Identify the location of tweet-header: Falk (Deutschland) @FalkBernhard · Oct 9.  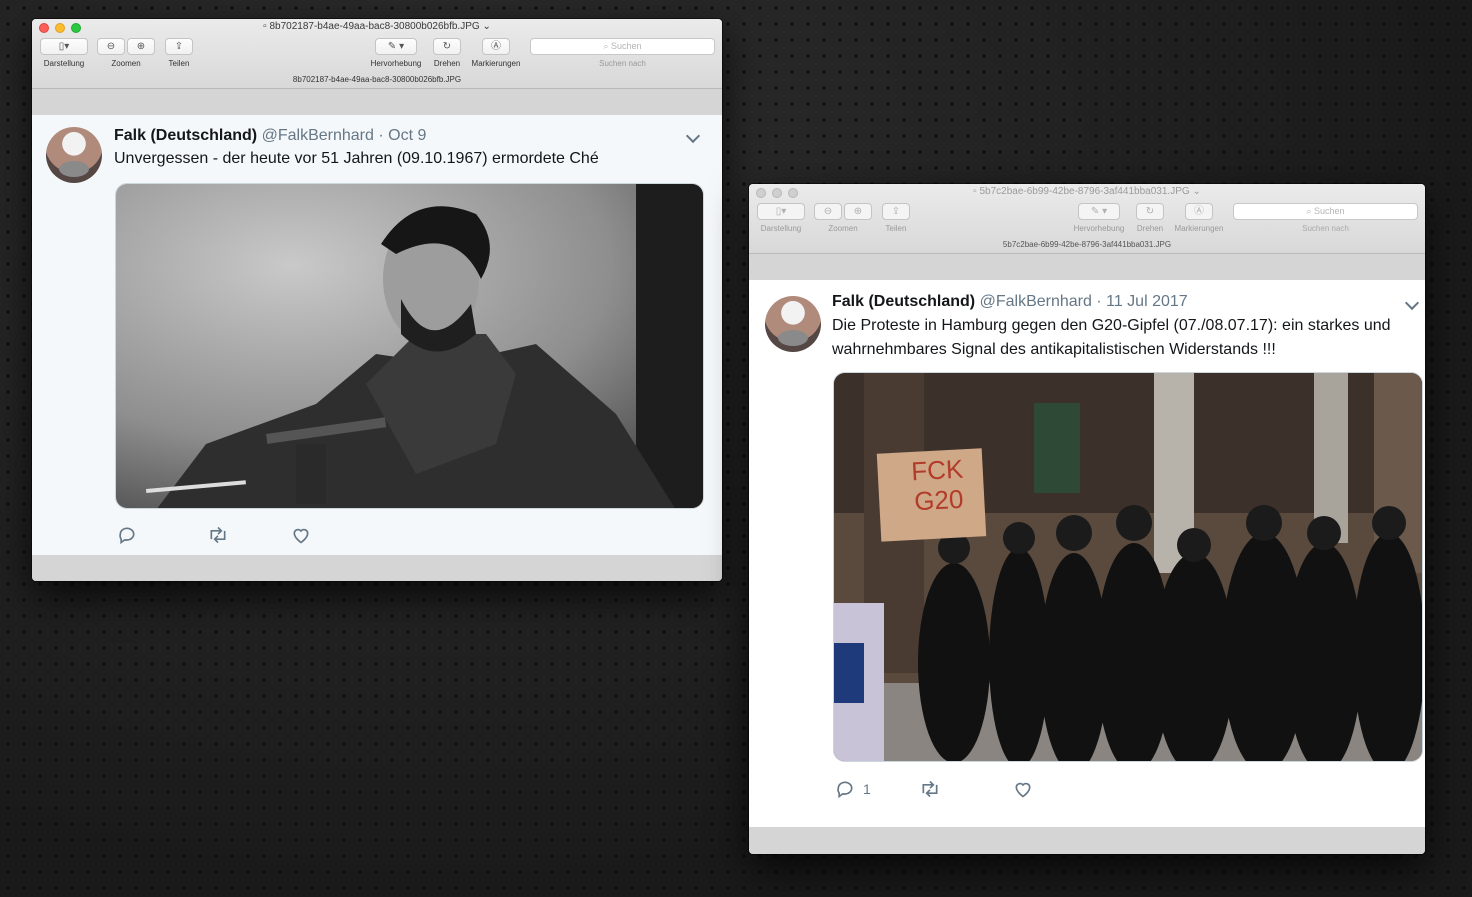
(270, 136).